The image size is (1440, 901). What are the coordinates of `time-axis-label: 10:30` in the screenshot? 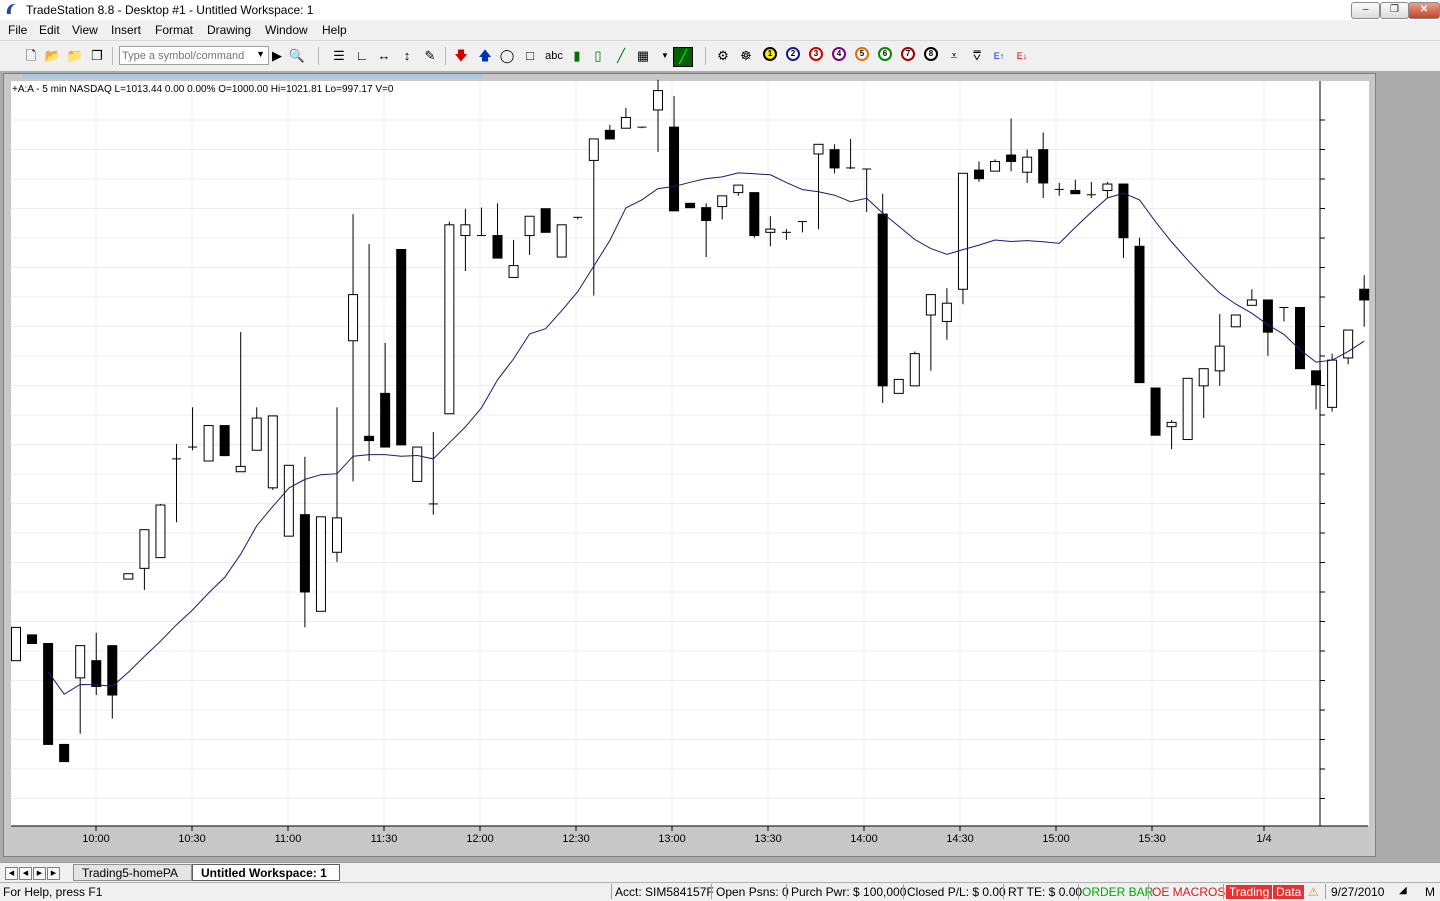 It's located at (192, 839).